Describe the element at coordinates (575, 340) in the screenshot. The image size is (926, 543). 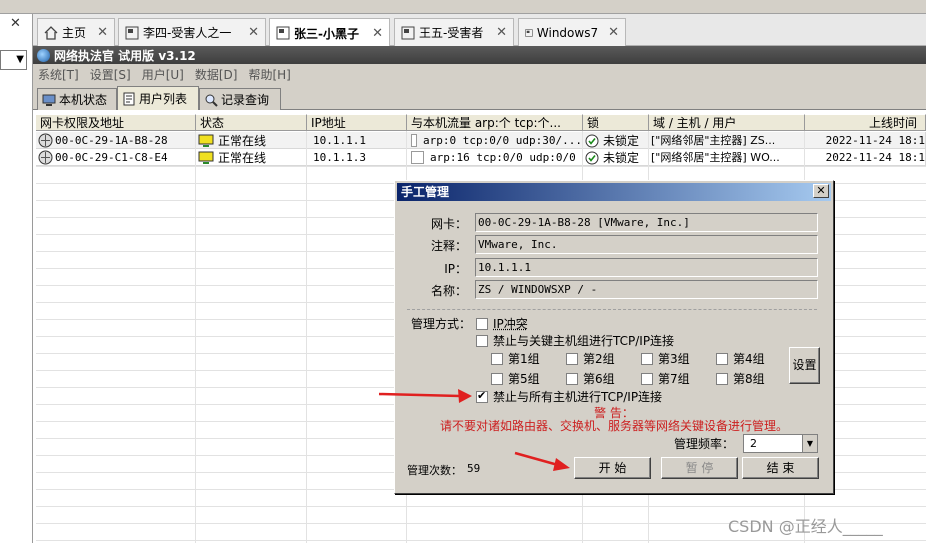
I see `block-key-hosts-checkbox: 禁止与关键主机组进行TCP/IP连接` at that location.